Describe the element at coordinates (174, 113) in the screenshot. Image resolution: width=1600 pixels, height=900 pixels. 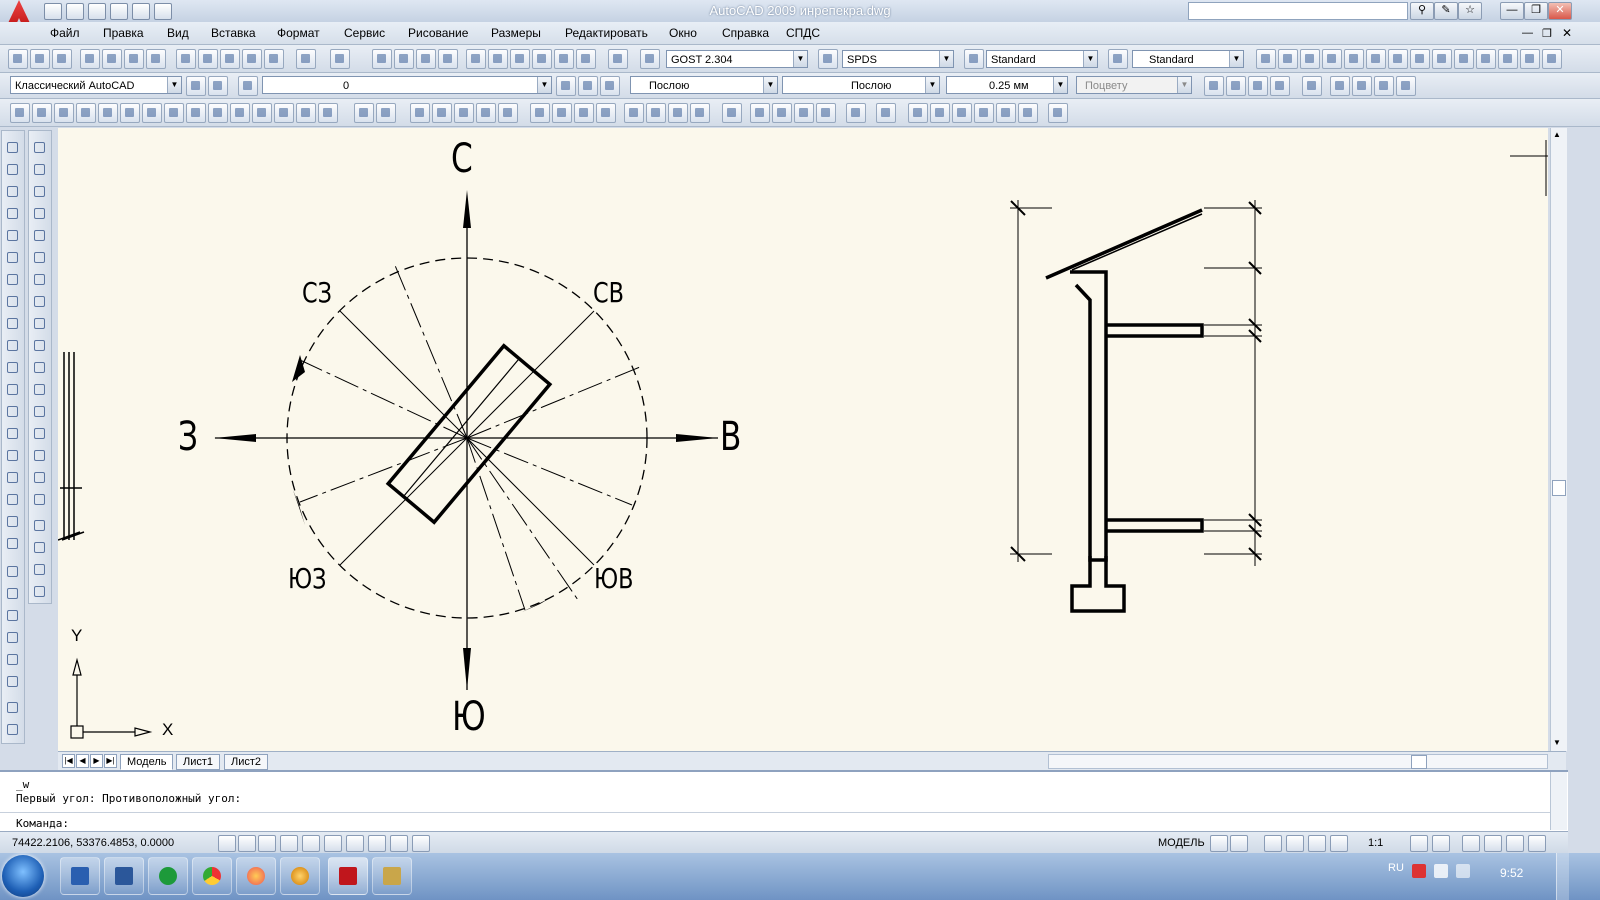
I see `tool-h-icon` at that location.